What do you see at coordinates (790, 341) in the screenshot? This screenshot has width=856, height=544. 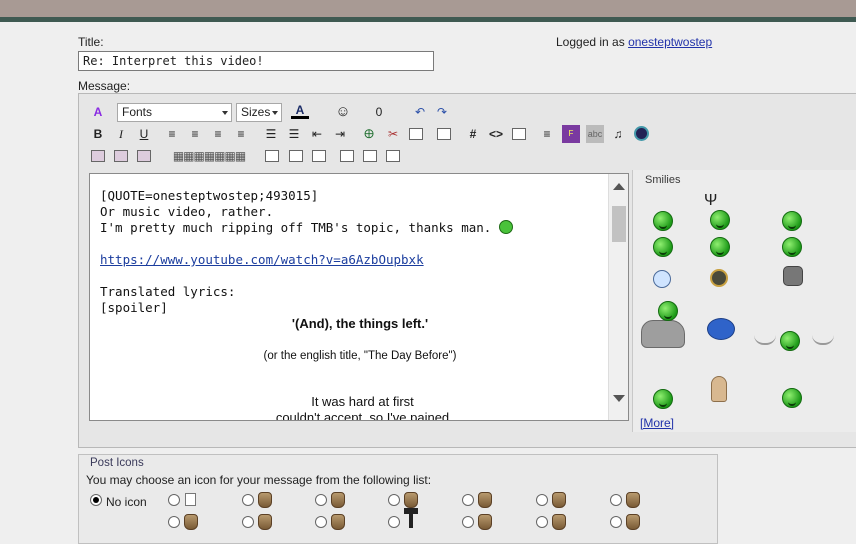 I see `swans-smiley-icon` at bounding box center [790, 341].